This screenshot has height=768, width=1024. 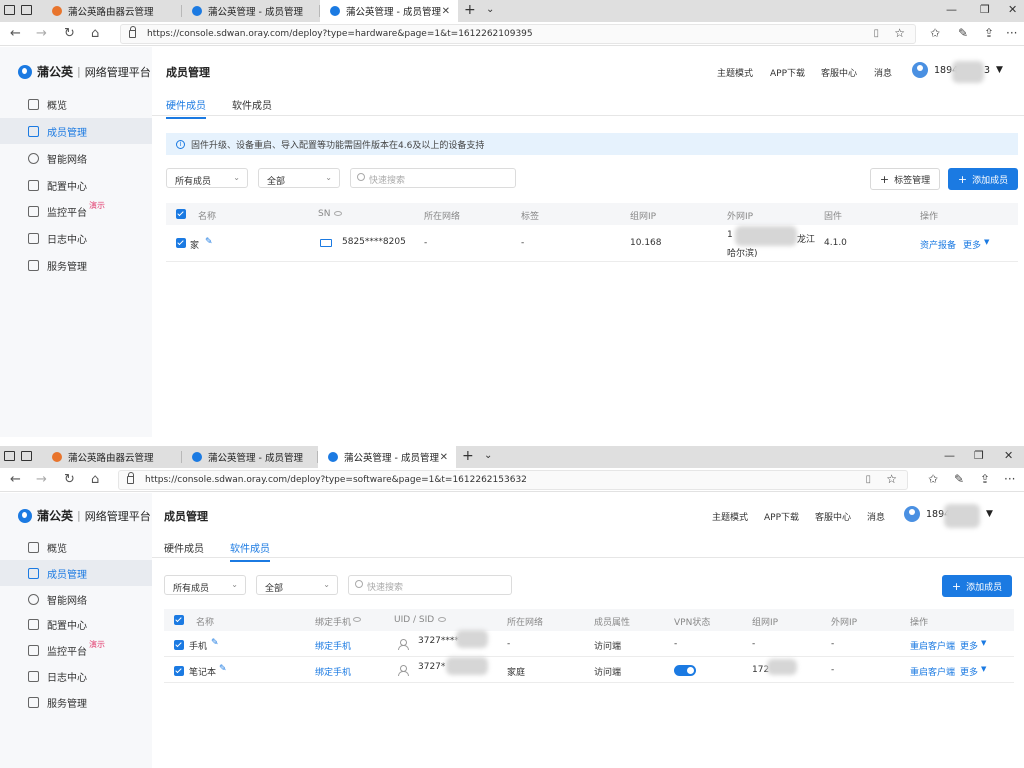 What do you see at coordinates (987, 70) in the screenshot?
I see `user-name-suffix: 3` at bounding box center [987, 70].